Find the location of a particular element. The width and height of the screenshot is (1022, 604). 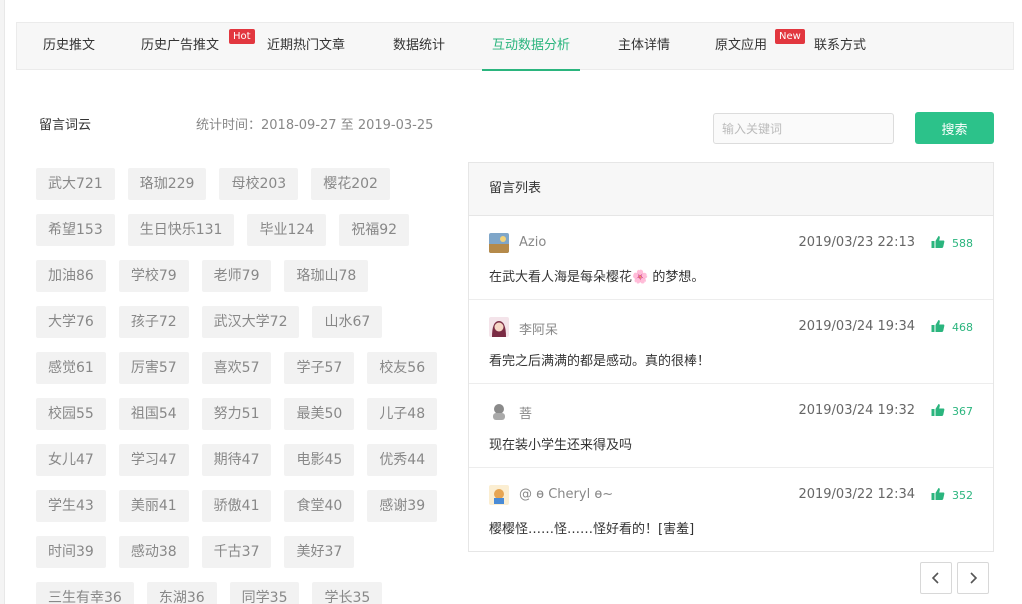

word-tag: 希望153 is located at coordinates (75, 230).